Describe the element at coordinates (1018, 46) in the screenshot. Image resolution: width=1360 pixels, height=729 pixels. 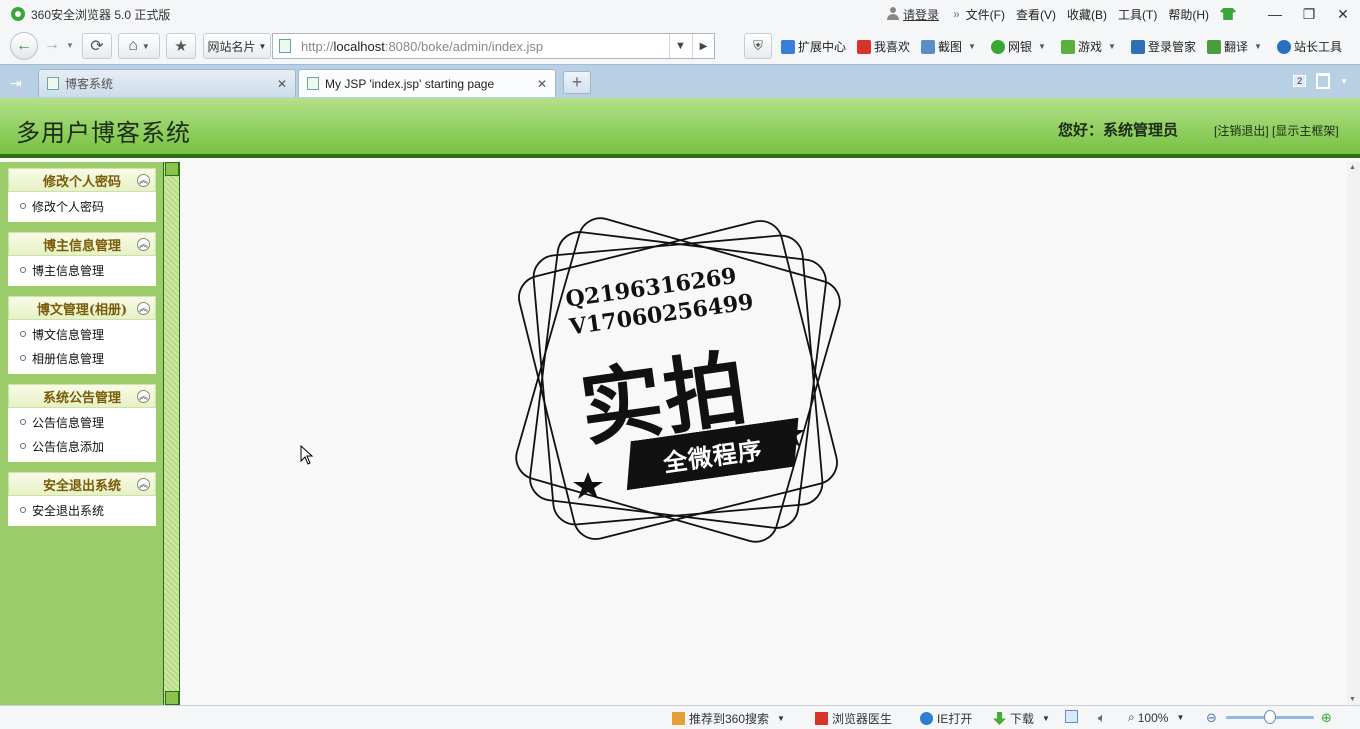
I see `ext-online-banking: 网银 ▼` at that location.